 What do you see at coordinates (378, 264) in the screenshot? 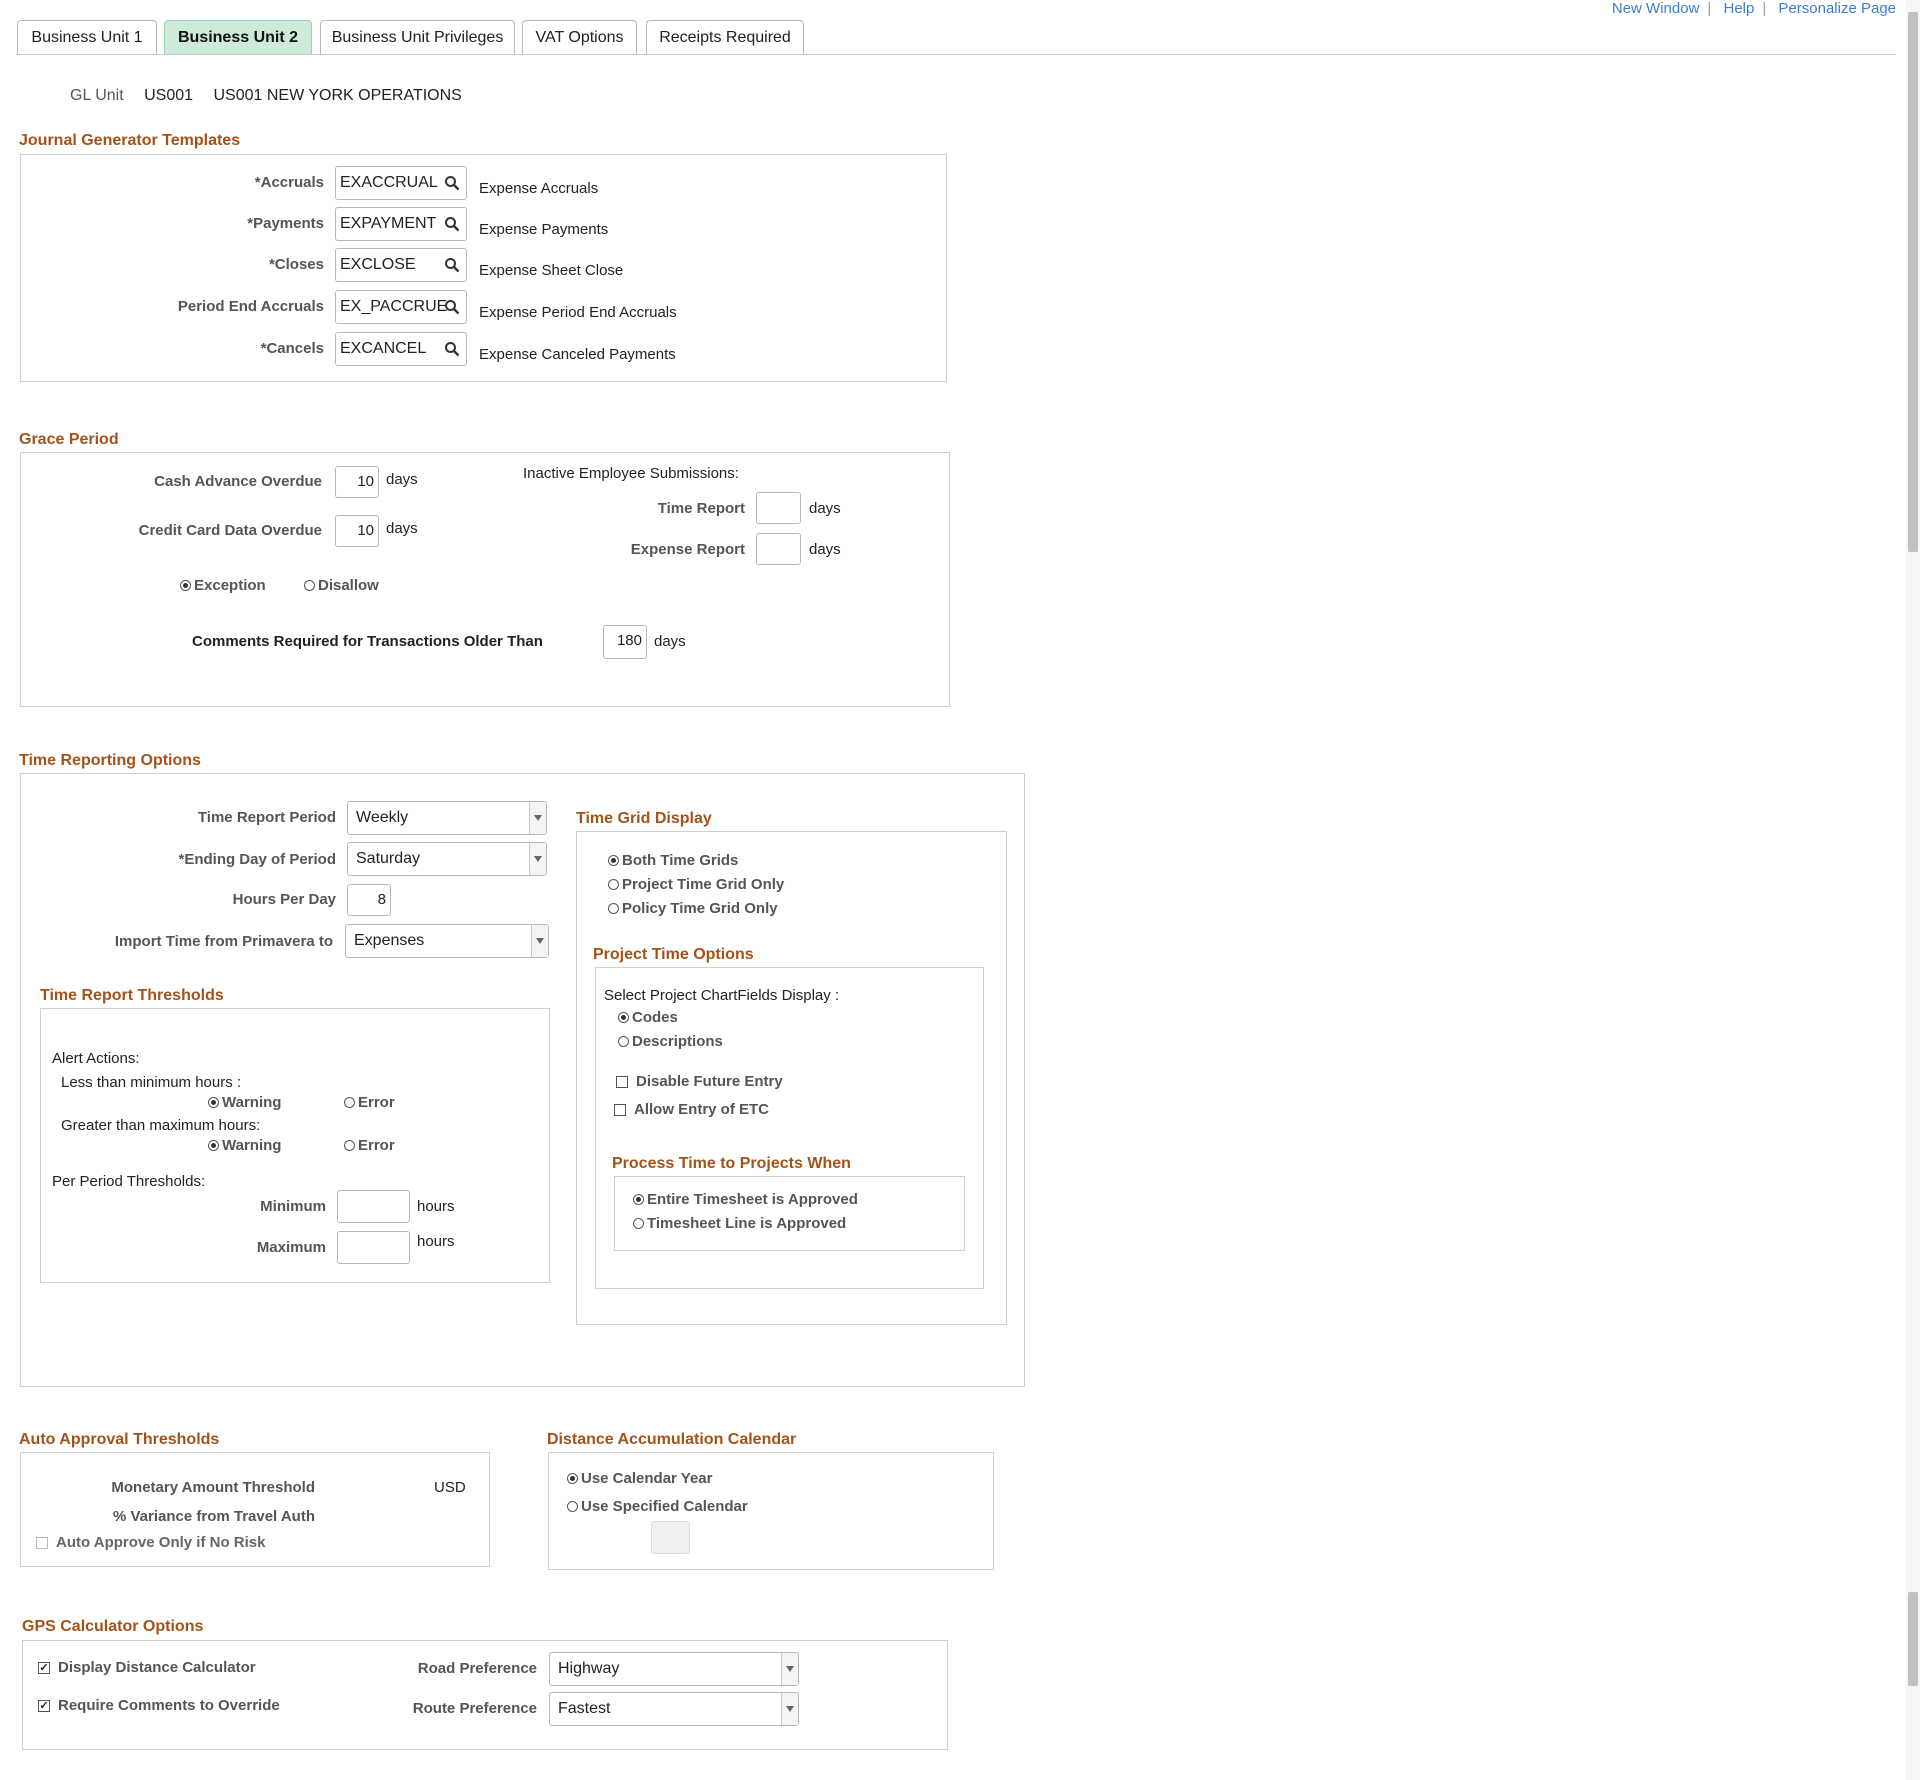
I see `closes-value: EXCLOSE` at bounding box center [378, 264].